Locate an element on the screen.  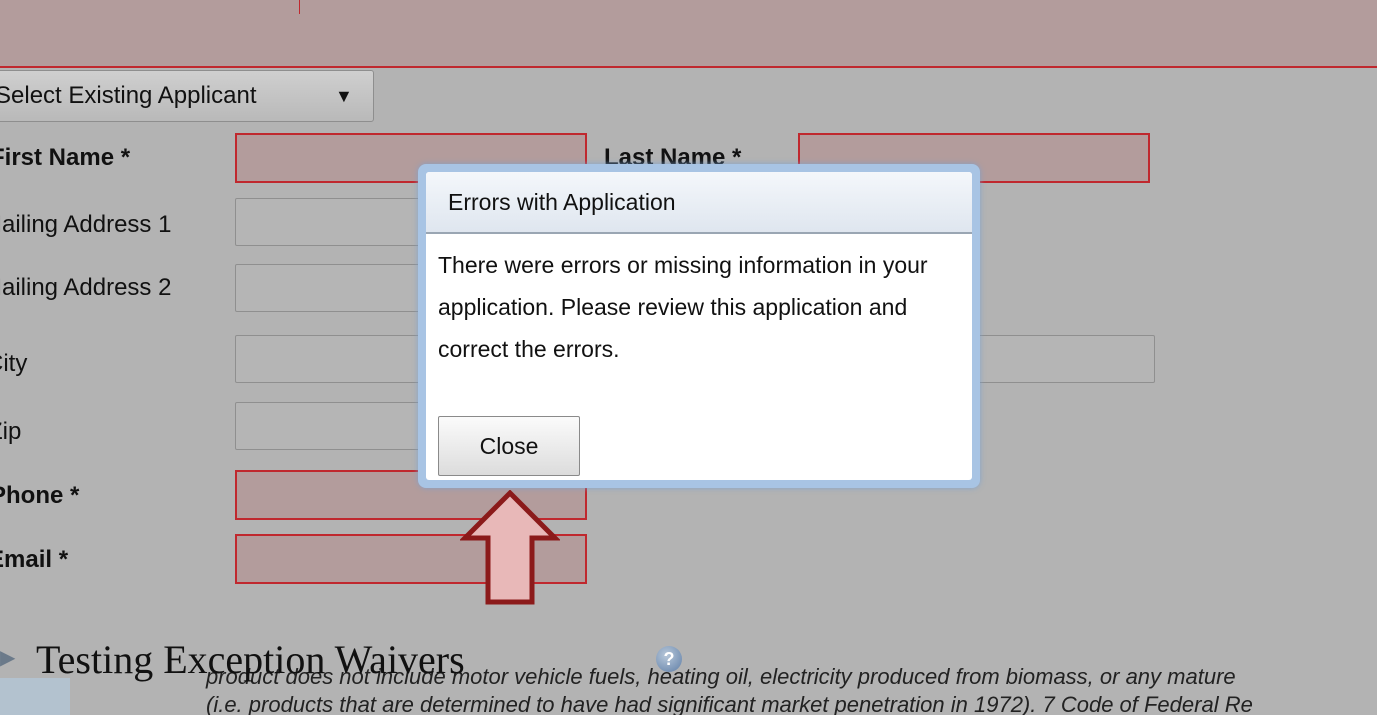
mailing-address-1-field is located at coordinates (335, 222).